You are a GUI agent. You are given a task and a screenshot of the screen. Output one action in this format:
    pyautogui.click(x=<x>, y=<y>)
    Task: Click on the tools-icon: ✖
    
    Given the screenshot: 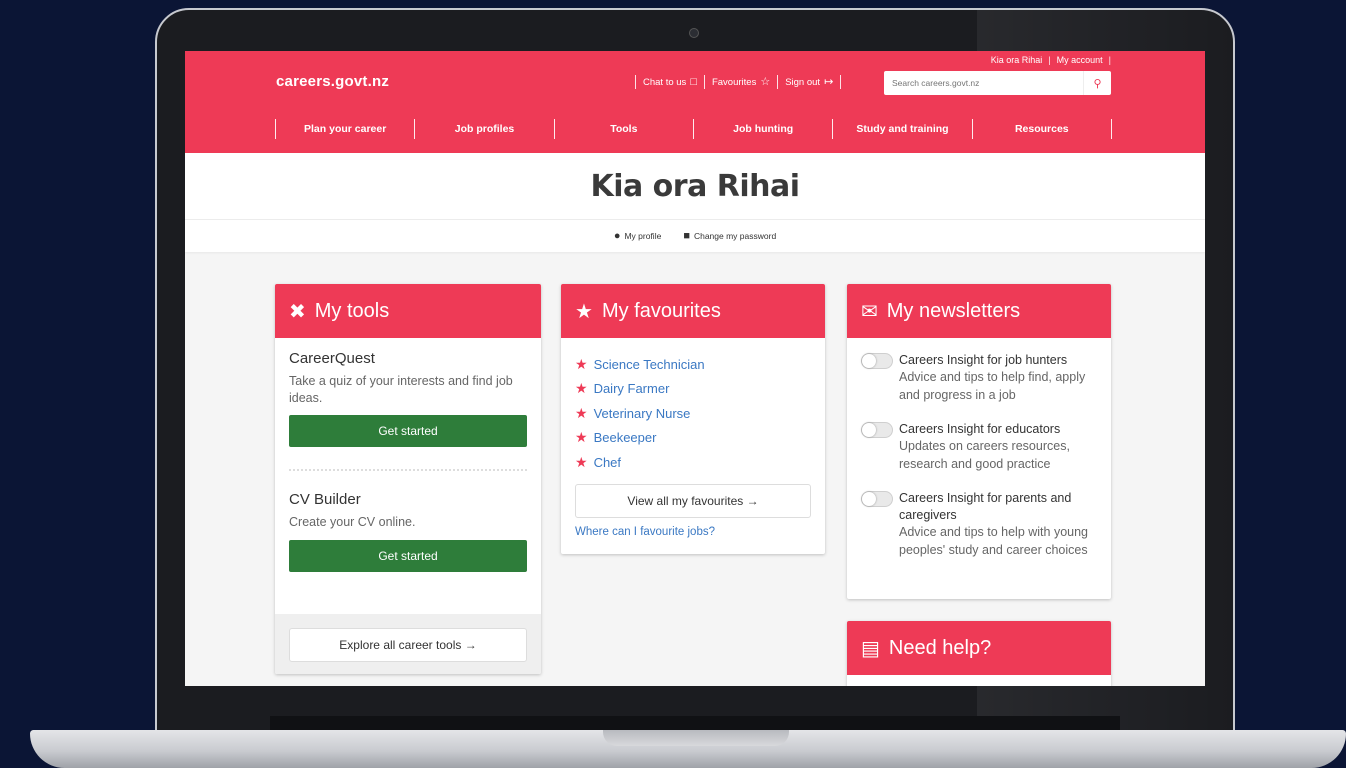 What is the action you would take?
    pyautogui.click(x=297, y=311)
    